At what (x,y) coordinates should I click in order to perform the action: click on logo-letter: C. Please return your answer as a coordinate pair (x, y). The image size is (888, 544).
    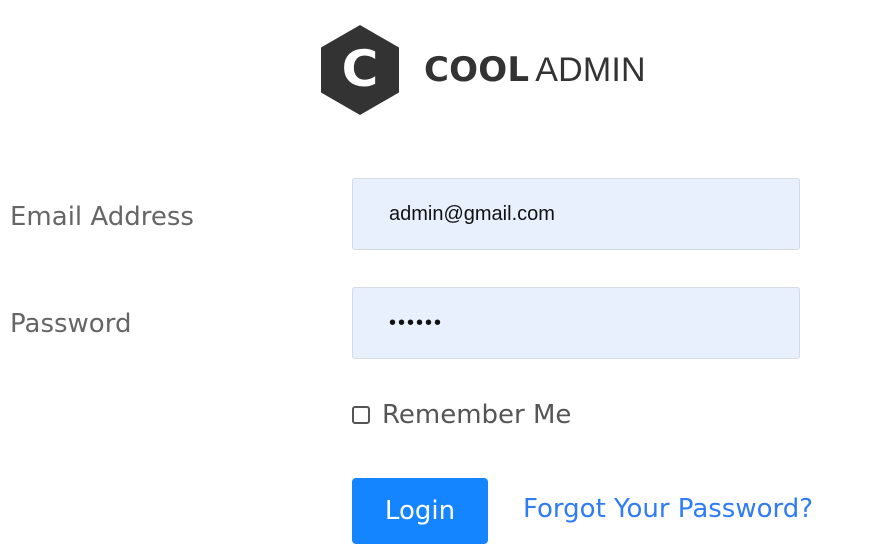
    Looking at the image, I should click on (360, 69).